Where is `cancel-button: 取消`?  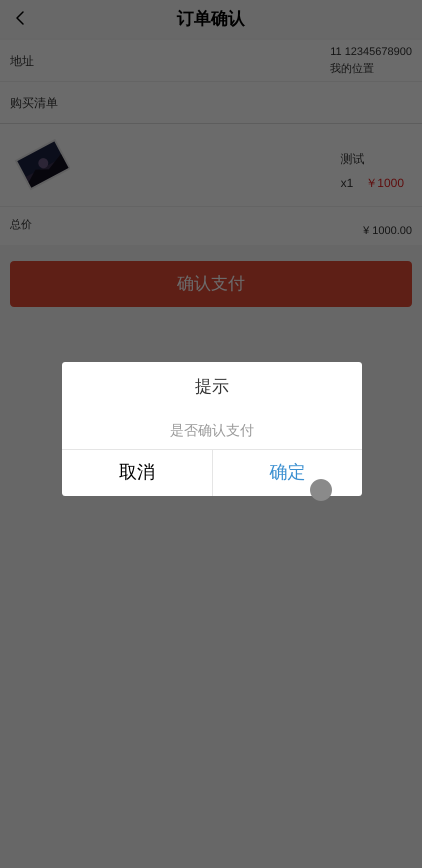 cancel-button: 取消 is located at coordinates (137, 473).